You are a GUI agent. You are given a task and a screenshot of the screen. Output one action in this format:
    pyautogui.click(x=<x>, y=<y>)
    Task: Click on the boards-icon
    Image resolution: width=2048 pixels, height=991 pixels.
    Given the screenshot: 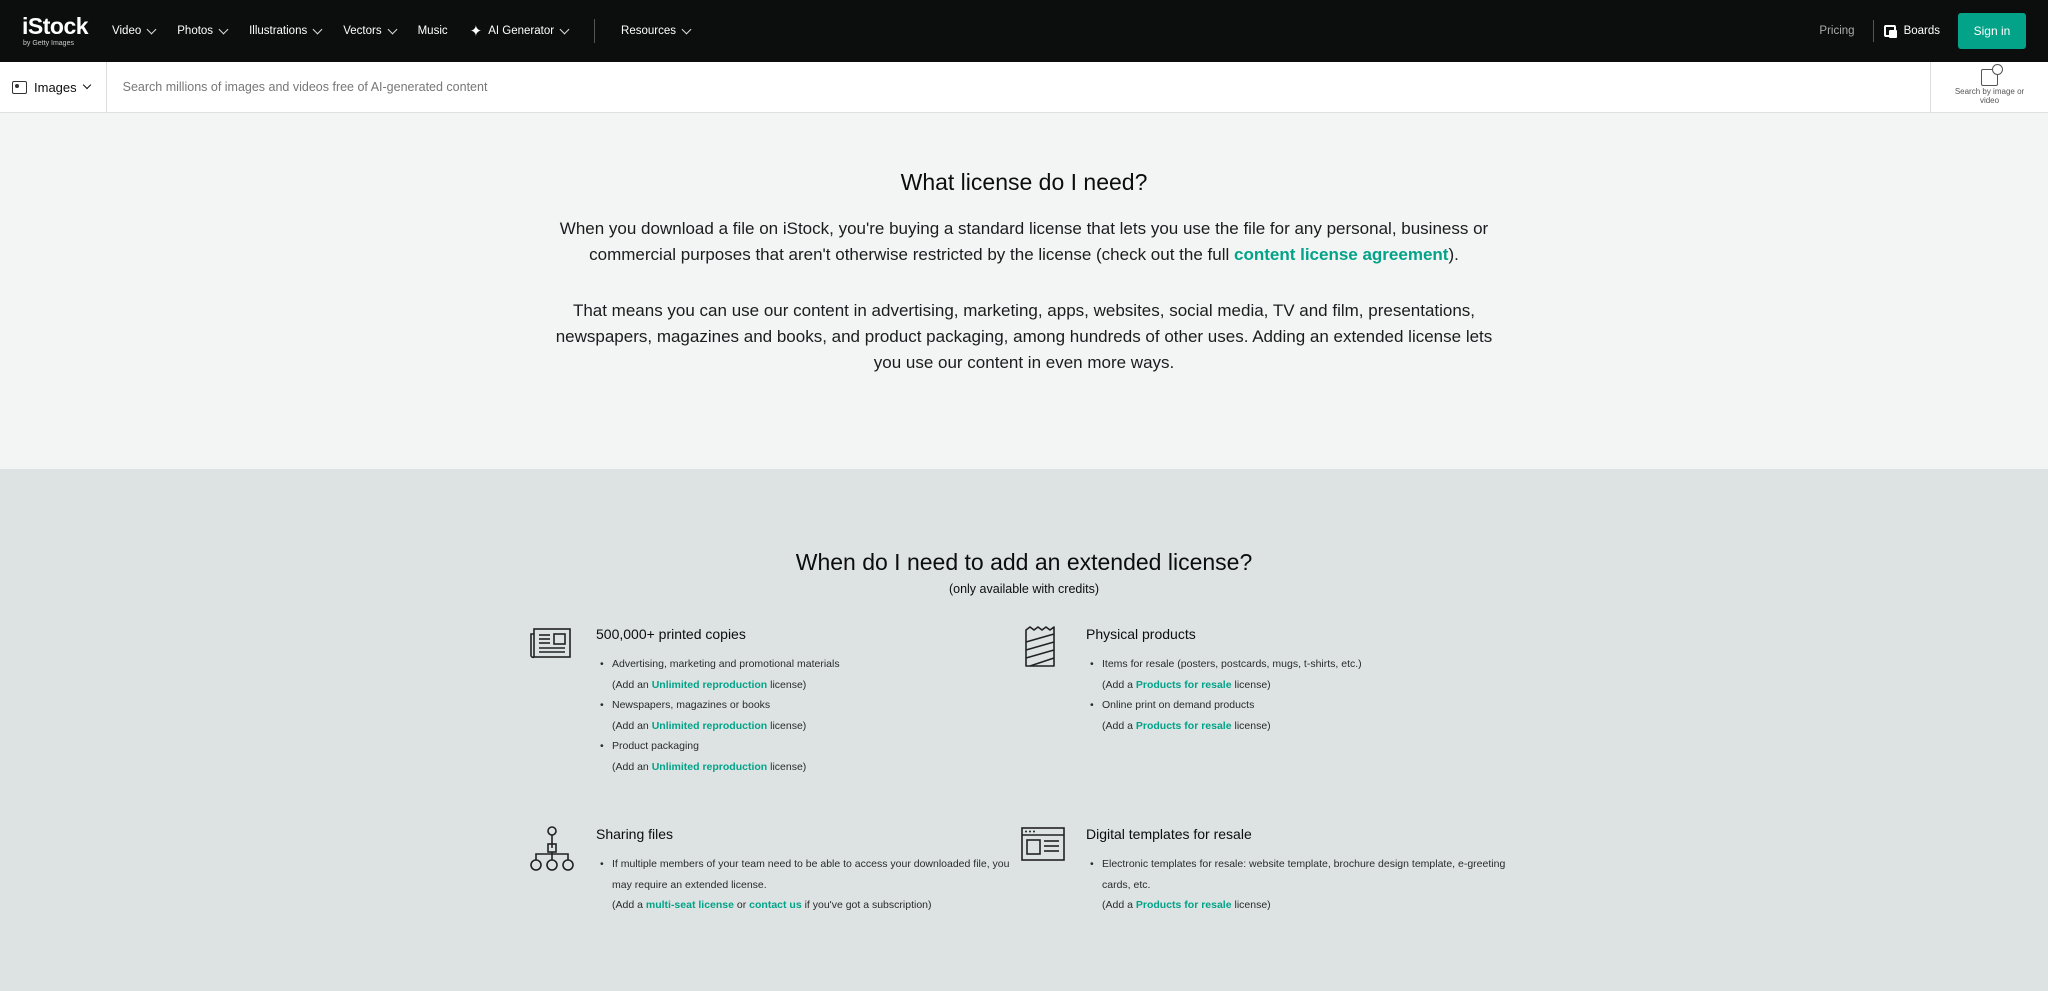 What is the action you would take?
    pyautogui.click(x=1890, y=31)
    